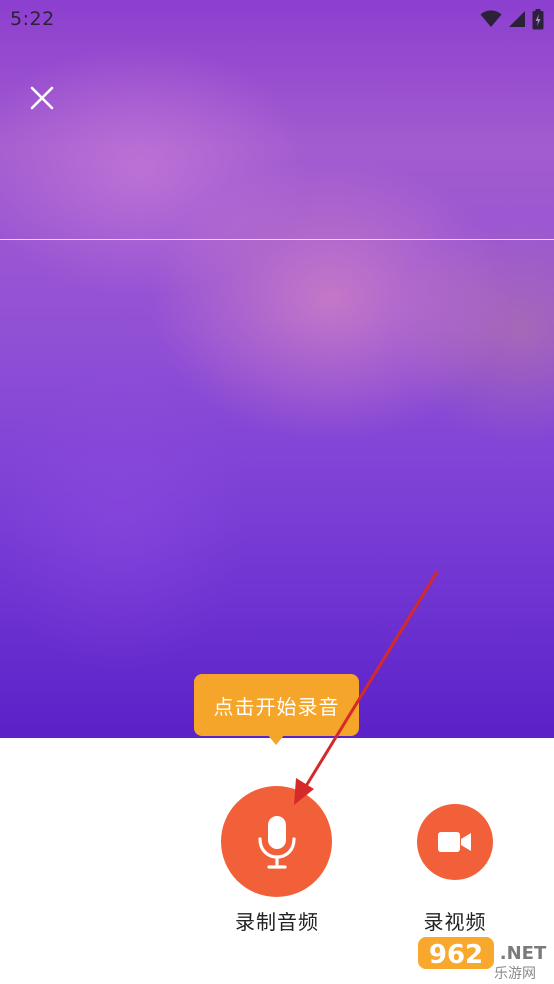 The image size is (554, 984). What do you see at coordinates (32, 19) in the screenshot?
I see `status-time: 5:22` at bounding box center [32, 19].